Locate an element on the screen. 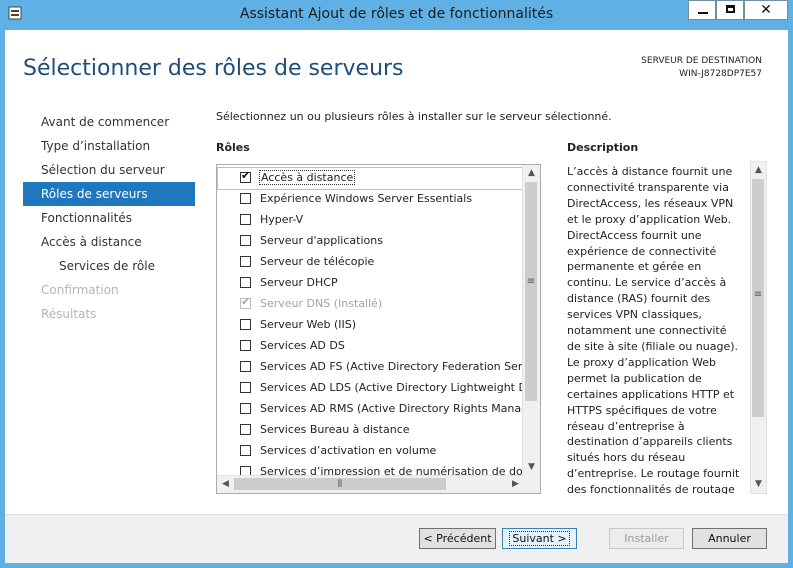 The width and height of the screenshot is (793, 568). role-row: Services AD DS is located at coordinates (370, 346).